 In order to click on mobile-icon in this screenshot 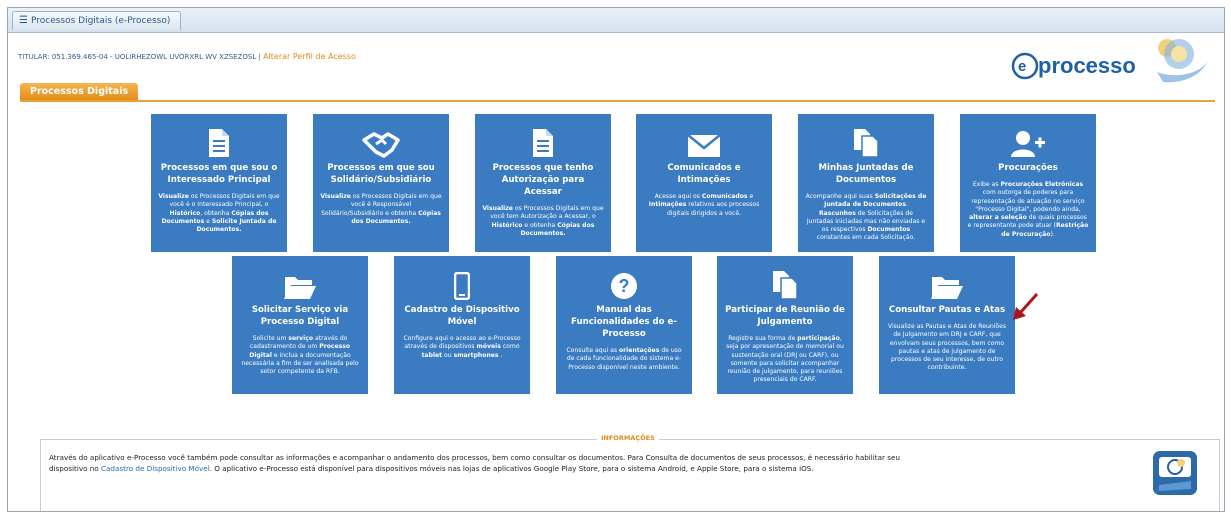, I will do `click(462, 278)`.